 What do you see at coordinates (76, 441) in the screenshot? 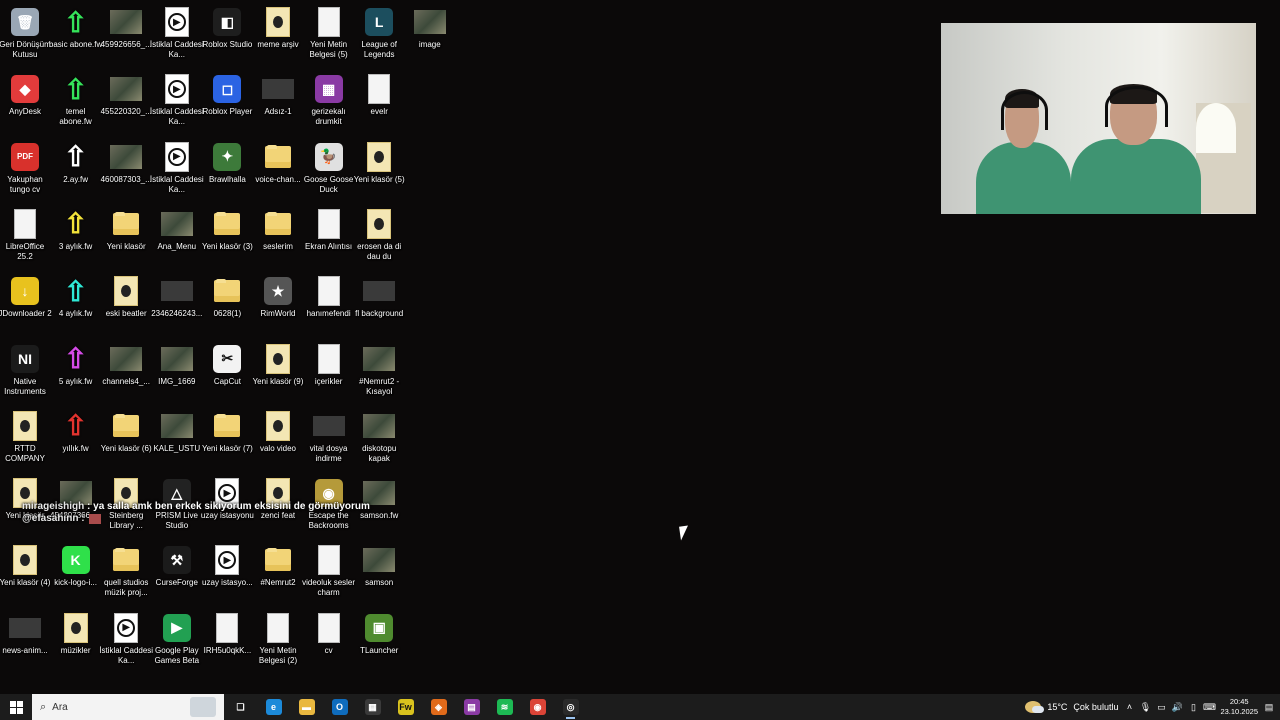
I see `desktop-icon: yıllık.fw` at bounding box center [76, 441].